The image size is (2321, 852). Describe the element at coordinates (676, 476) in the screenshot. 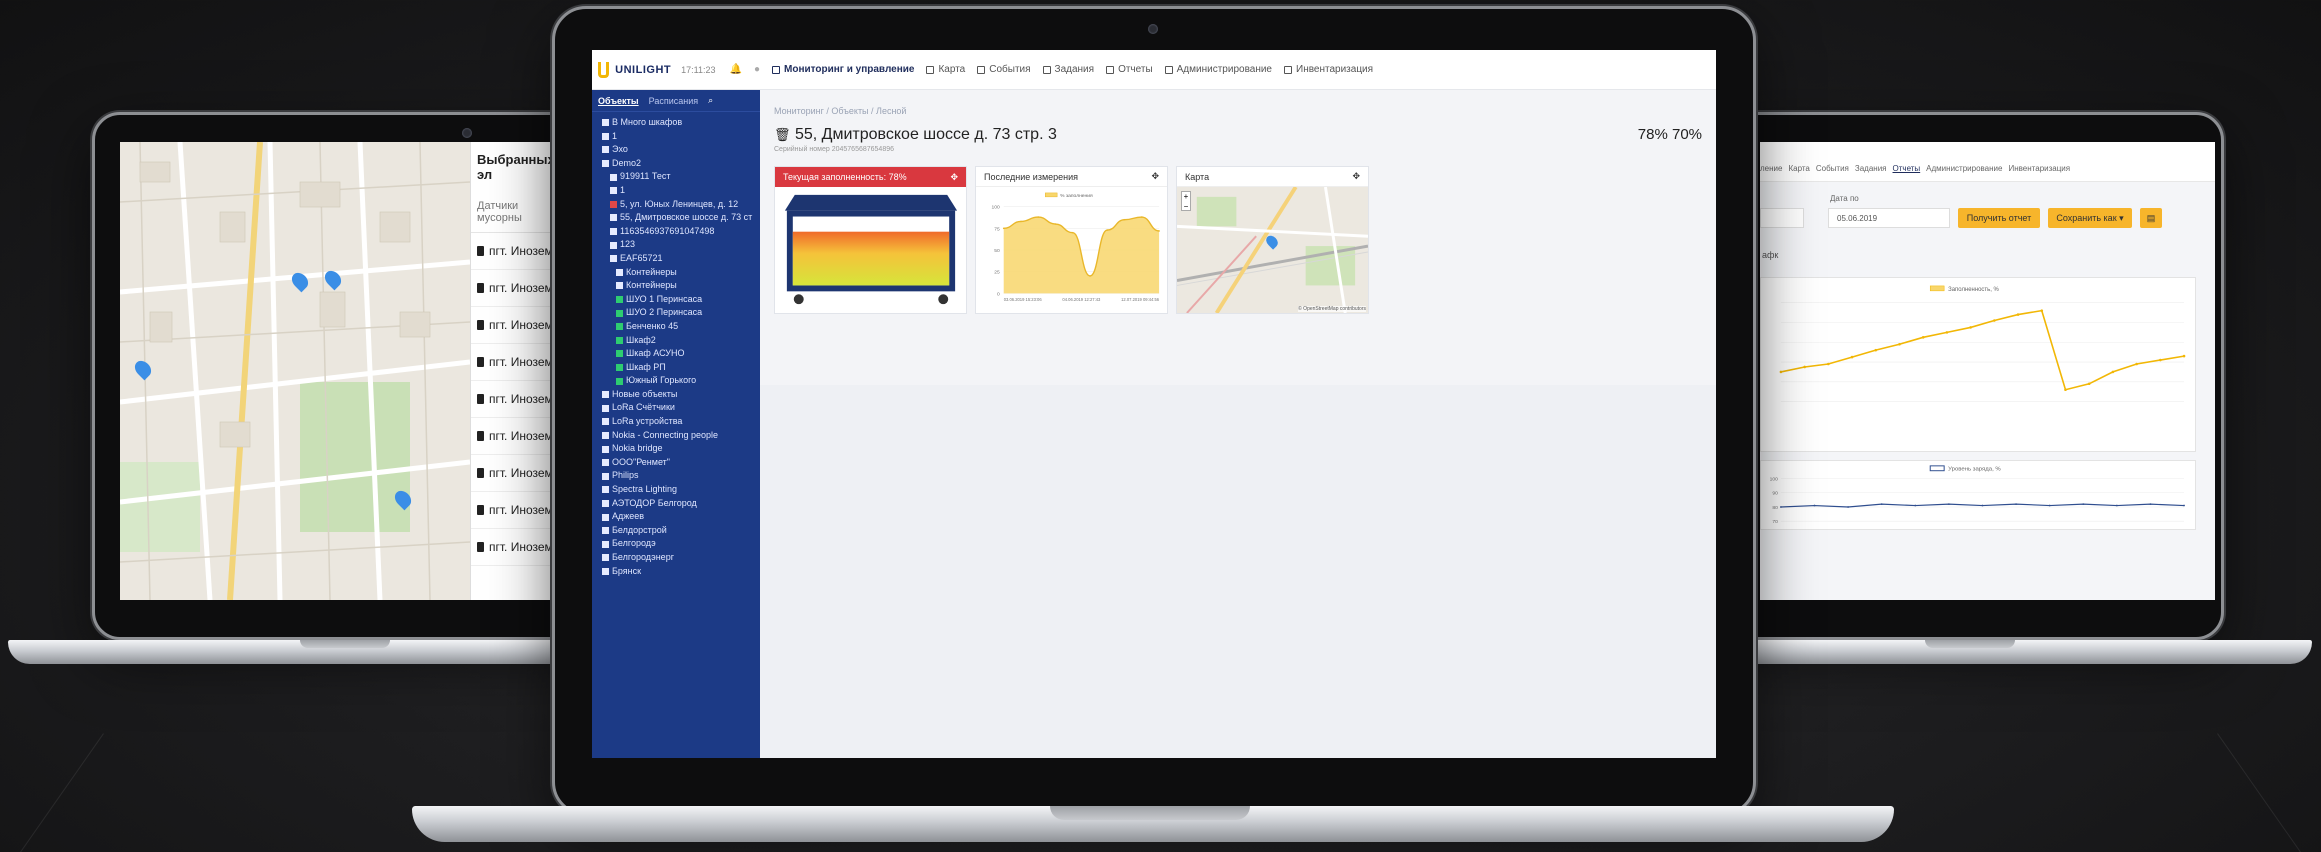

I see `tree-item: Philips` at that location.